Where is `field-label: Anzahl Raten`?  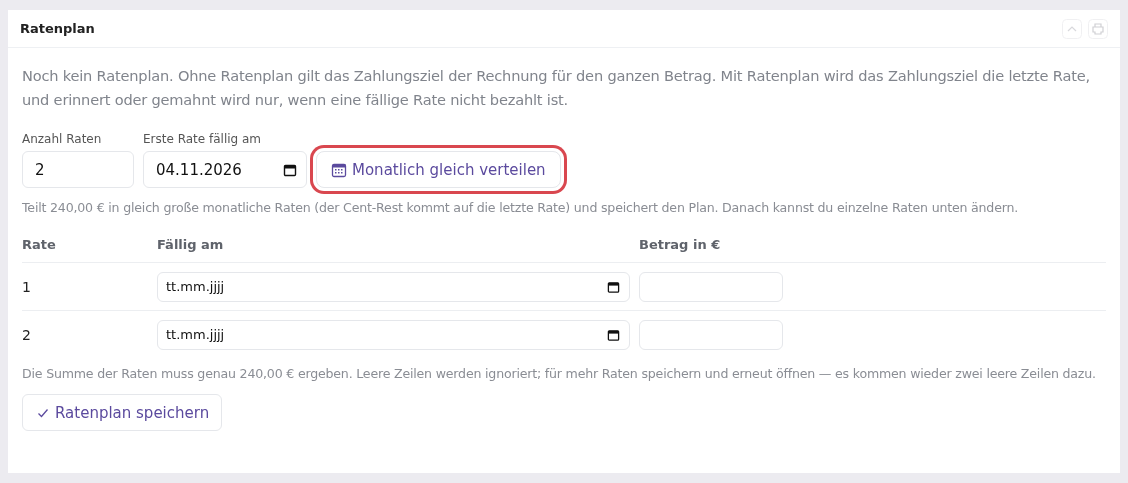 field-label: Anzahl Raten is located at coordinates (62, 139).